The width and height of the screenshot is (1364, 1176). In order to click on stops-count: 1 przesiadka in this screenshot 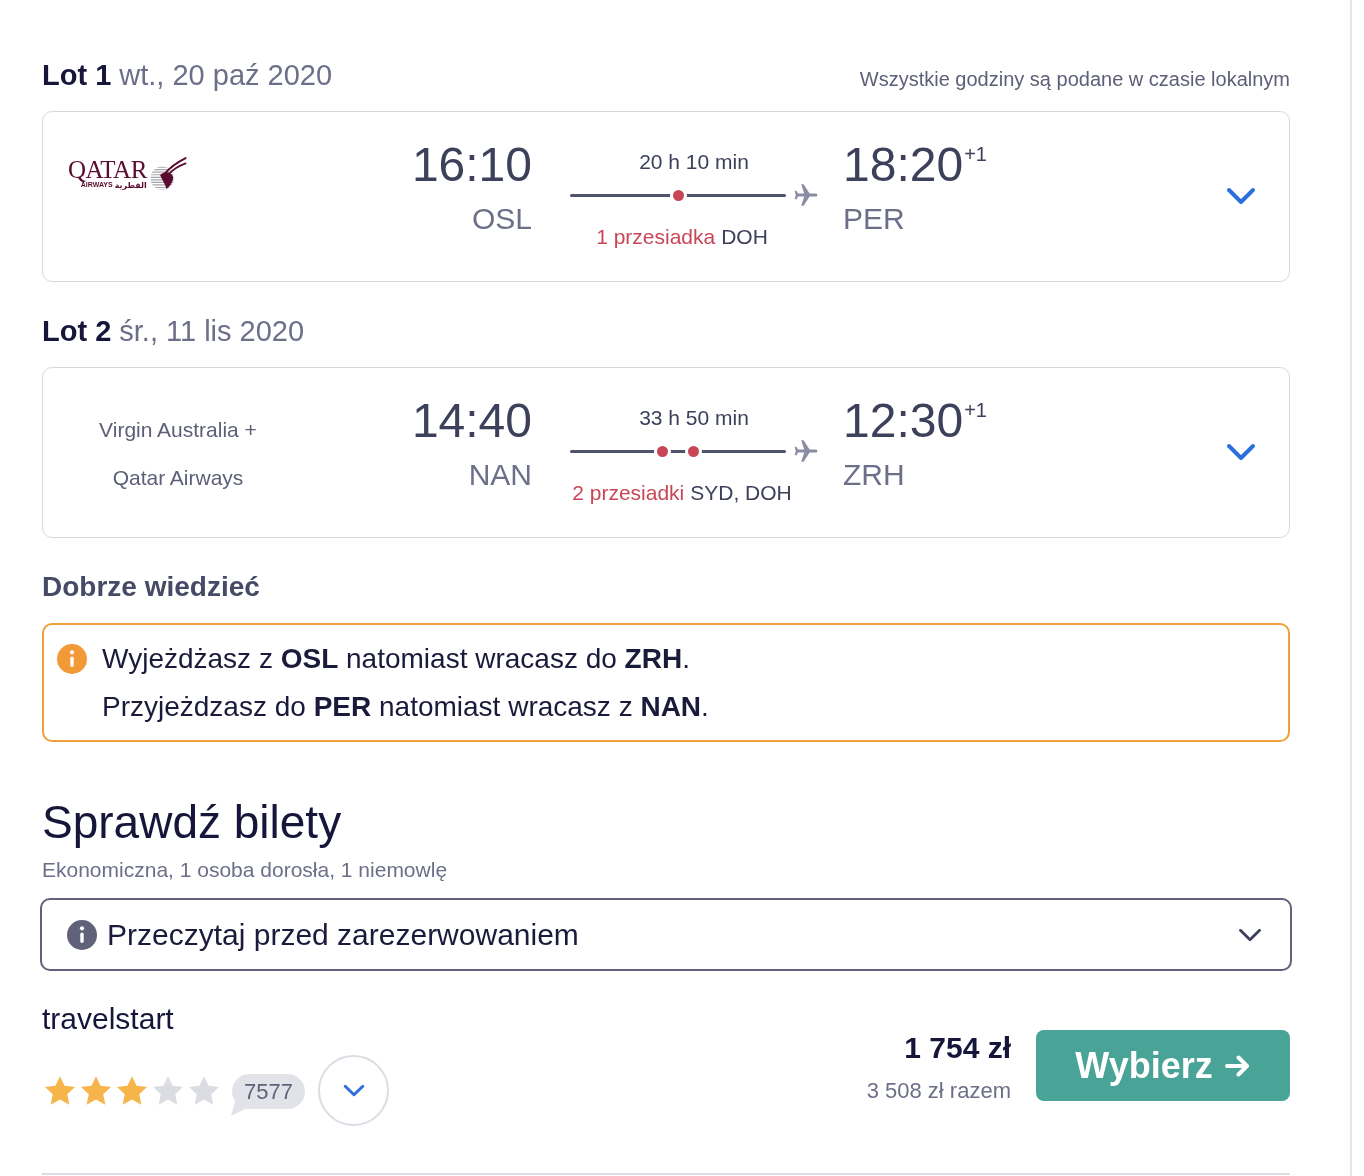, I will do `click(656, 237)`.